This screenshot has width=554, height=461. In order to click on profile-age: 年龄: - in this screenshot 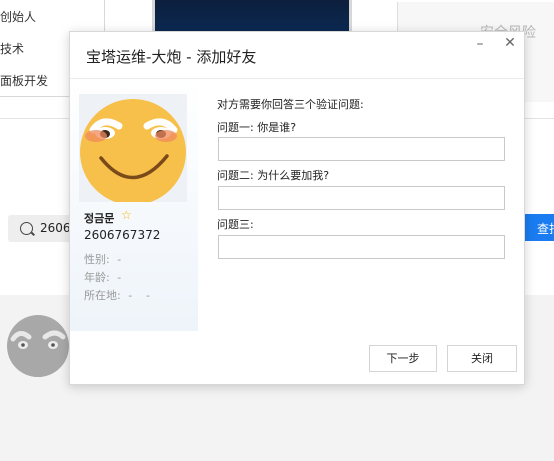, I will do `click(102, 277)`.